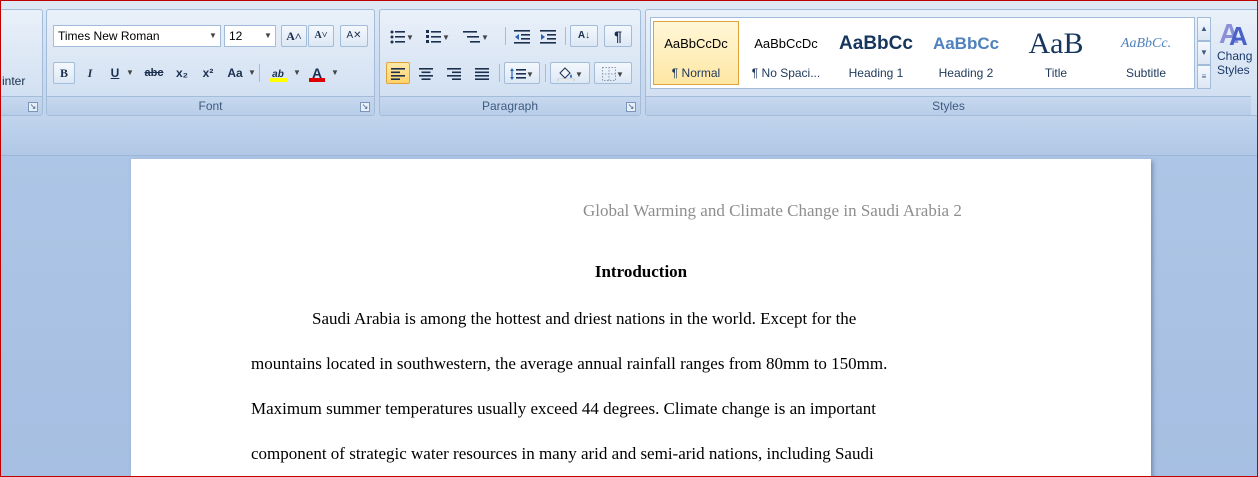 This screenshot has height=477, width=1258. I want to click on line-spacing-button: ▼, so click(522, 73).